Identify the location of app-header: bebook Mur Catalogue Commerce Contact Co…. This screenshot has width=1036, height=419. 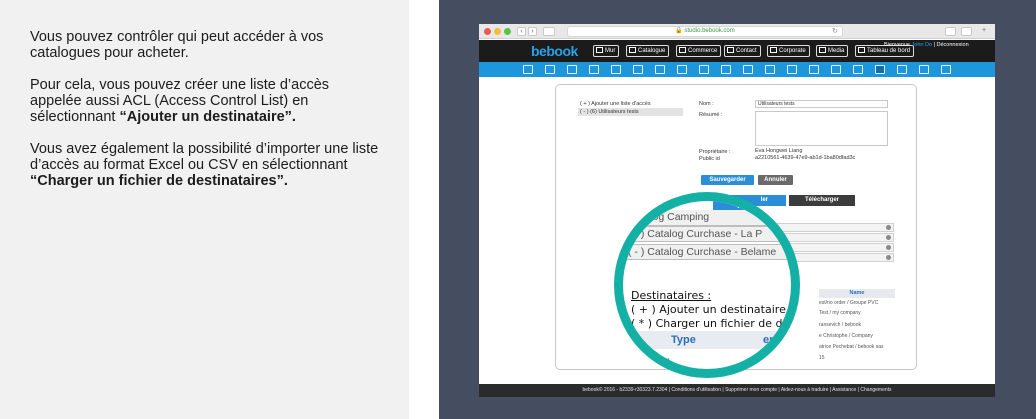
(737, 51).